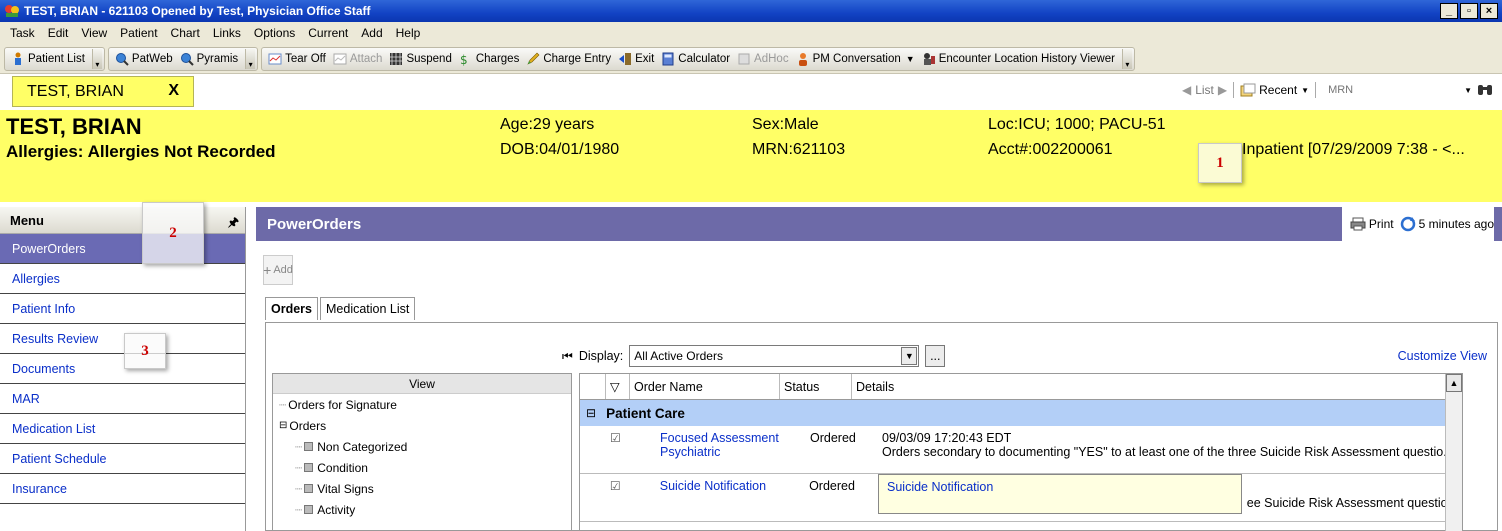  Describe the element at coordinates (1278, 90) in the screenshot. I see `recent-button: Recent` at that location.